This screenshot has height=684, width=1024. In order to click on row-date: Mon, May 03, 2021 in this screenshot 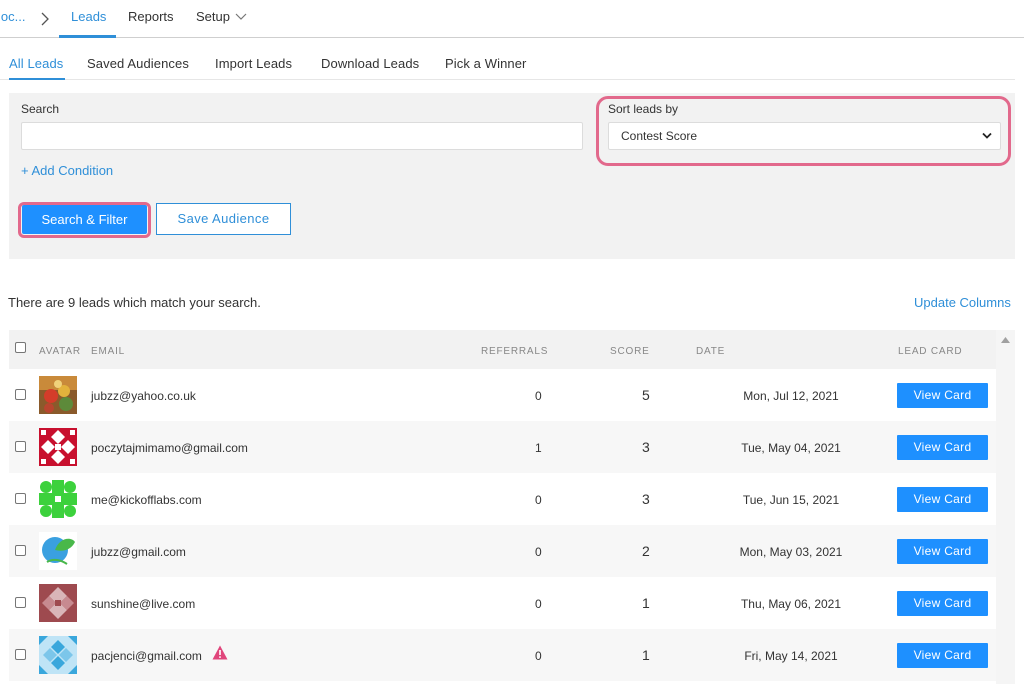, I will do `click(791, 552)`.